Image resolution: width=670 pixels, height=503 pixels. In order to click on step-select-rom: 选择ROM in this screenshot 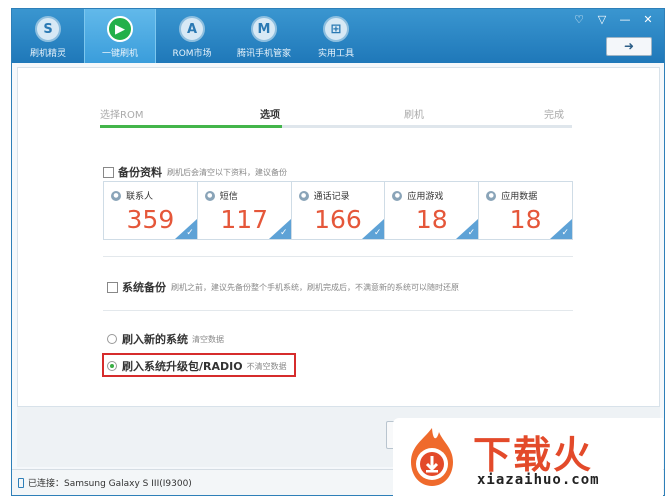, I will do `click(122, 115)`.